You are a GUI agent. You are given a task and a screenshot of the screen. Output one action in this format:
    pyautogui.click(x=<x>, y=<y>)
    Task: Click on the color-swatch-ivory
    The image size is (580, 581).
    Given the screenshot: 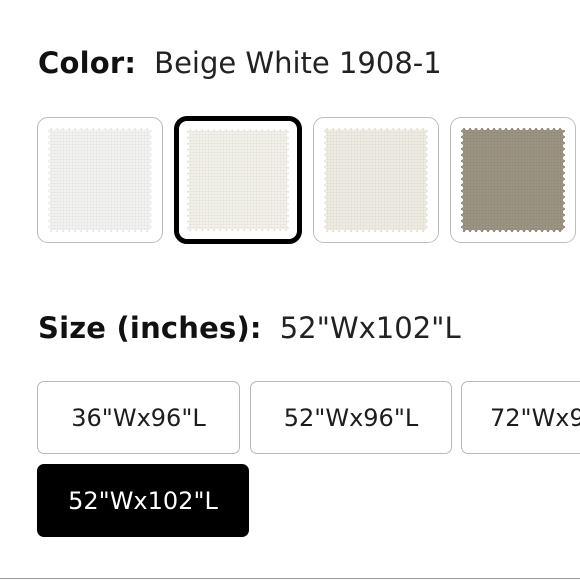 What is the action you would take?
    pyautogui.click(x=376, y=180)
    